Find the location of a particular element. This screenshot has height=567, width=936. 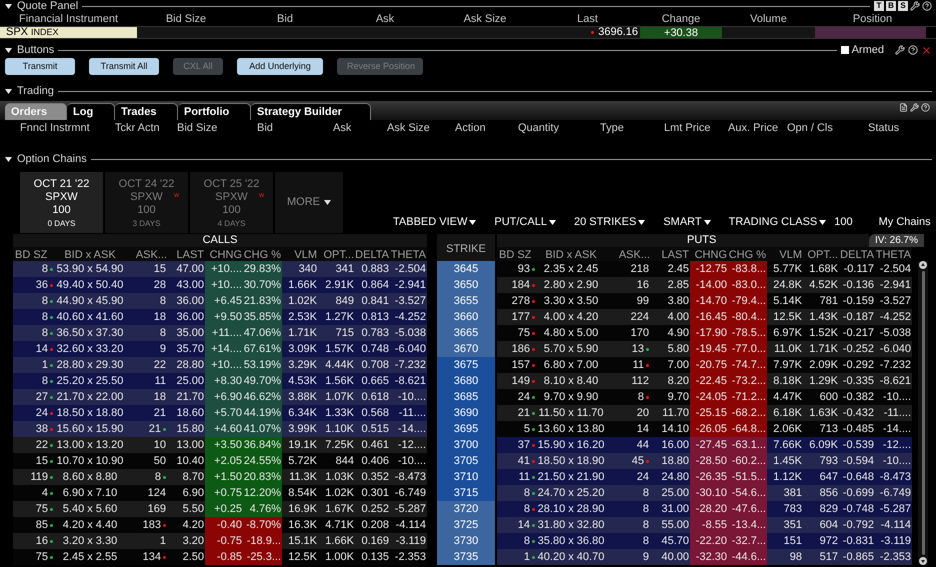

strike-cell: 3695 is located at coordinates (466, 429).